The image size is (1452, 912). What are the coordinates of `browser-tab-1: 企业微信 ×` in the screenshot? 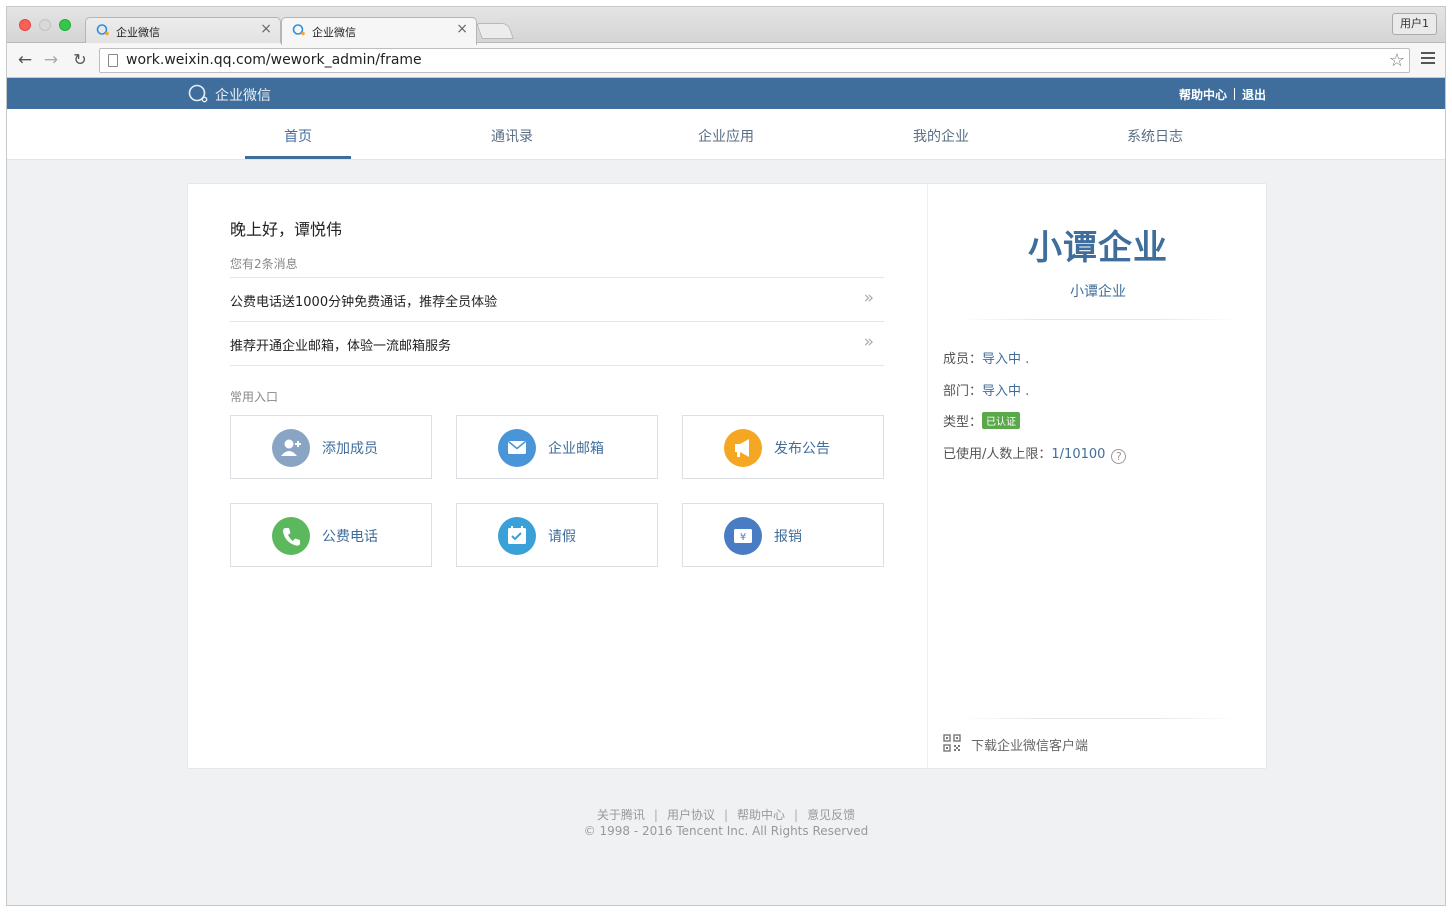 It's located at (183, 30).